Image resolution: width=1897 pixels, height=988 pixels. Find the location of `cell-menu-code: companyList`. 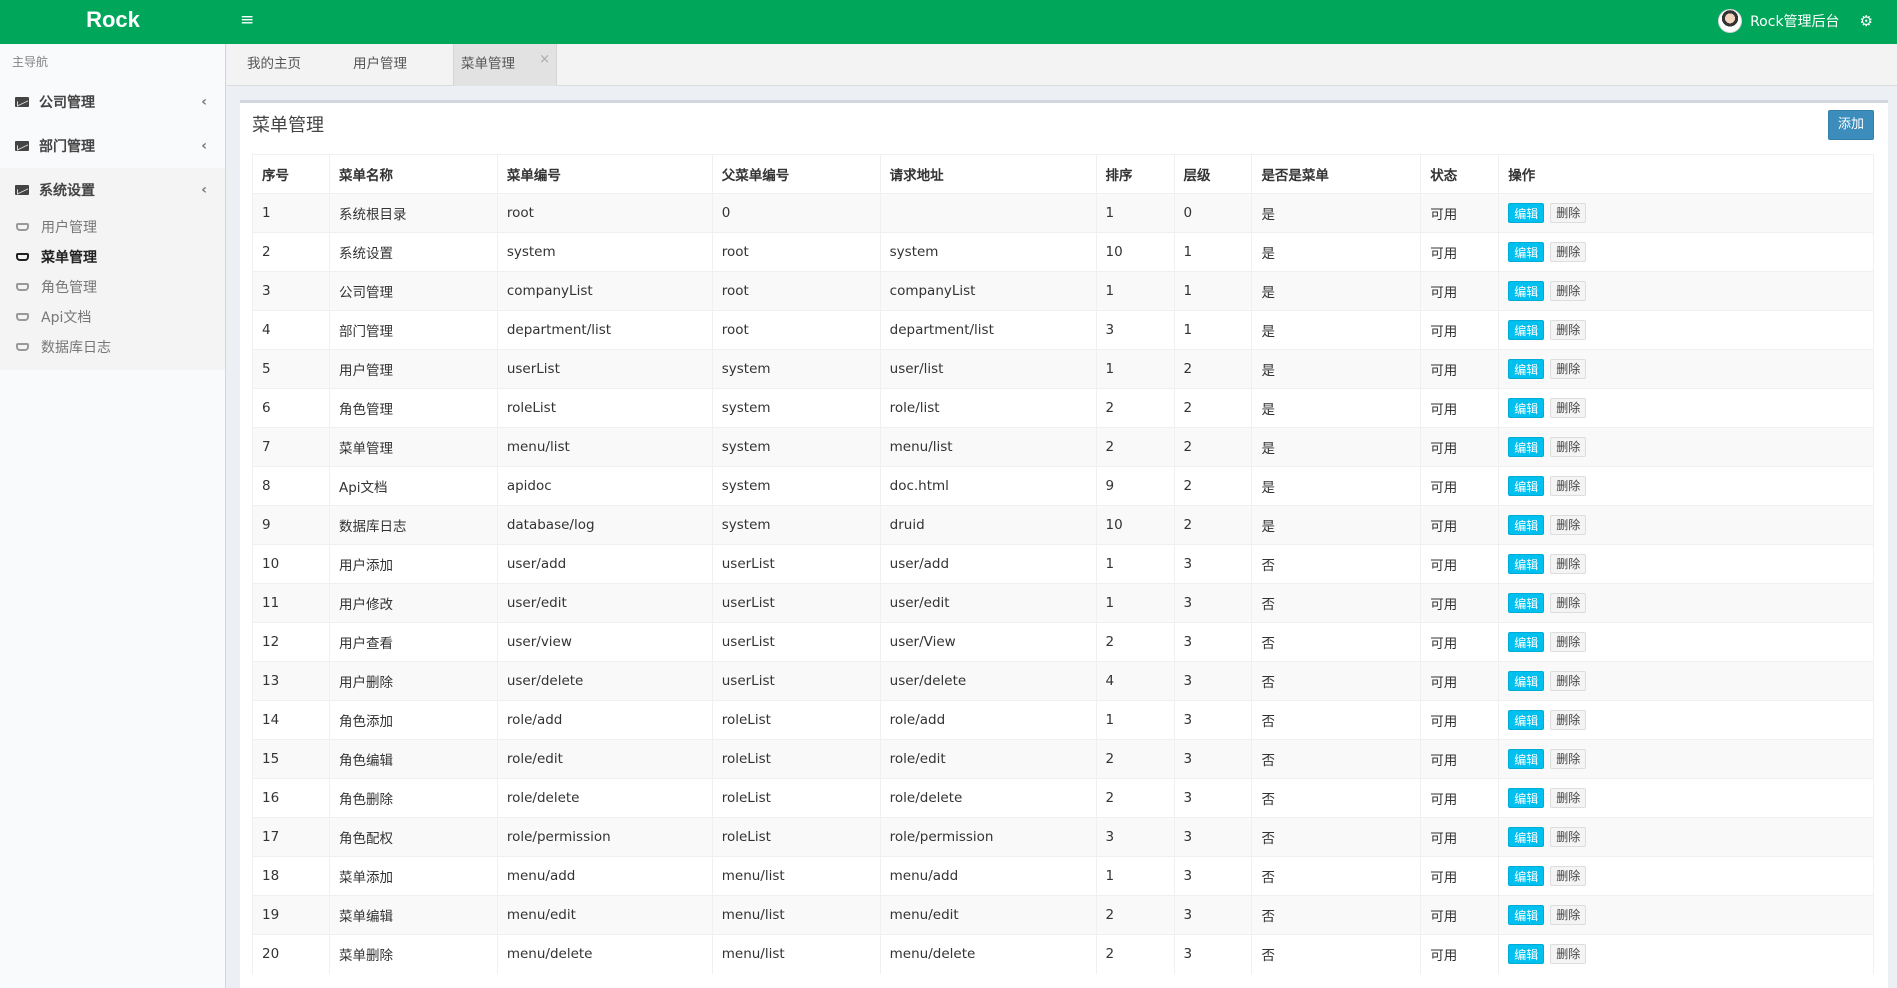

cell-menu-code: companyList is located at coordinates (604, 291).